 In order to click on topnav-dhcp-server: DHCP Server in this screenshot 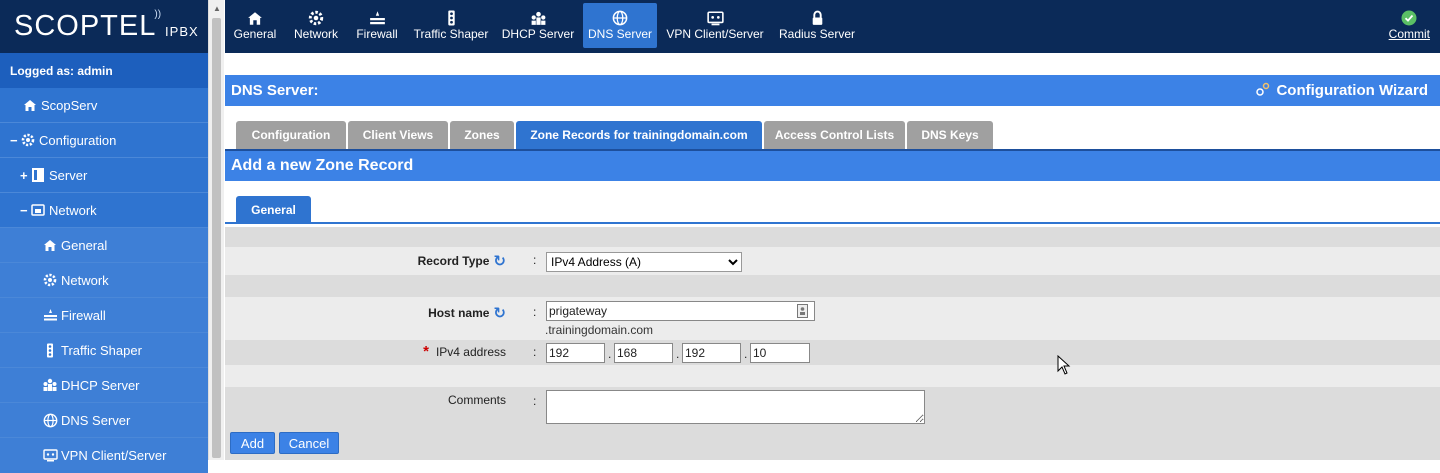, I will do `click(538, 25)`.